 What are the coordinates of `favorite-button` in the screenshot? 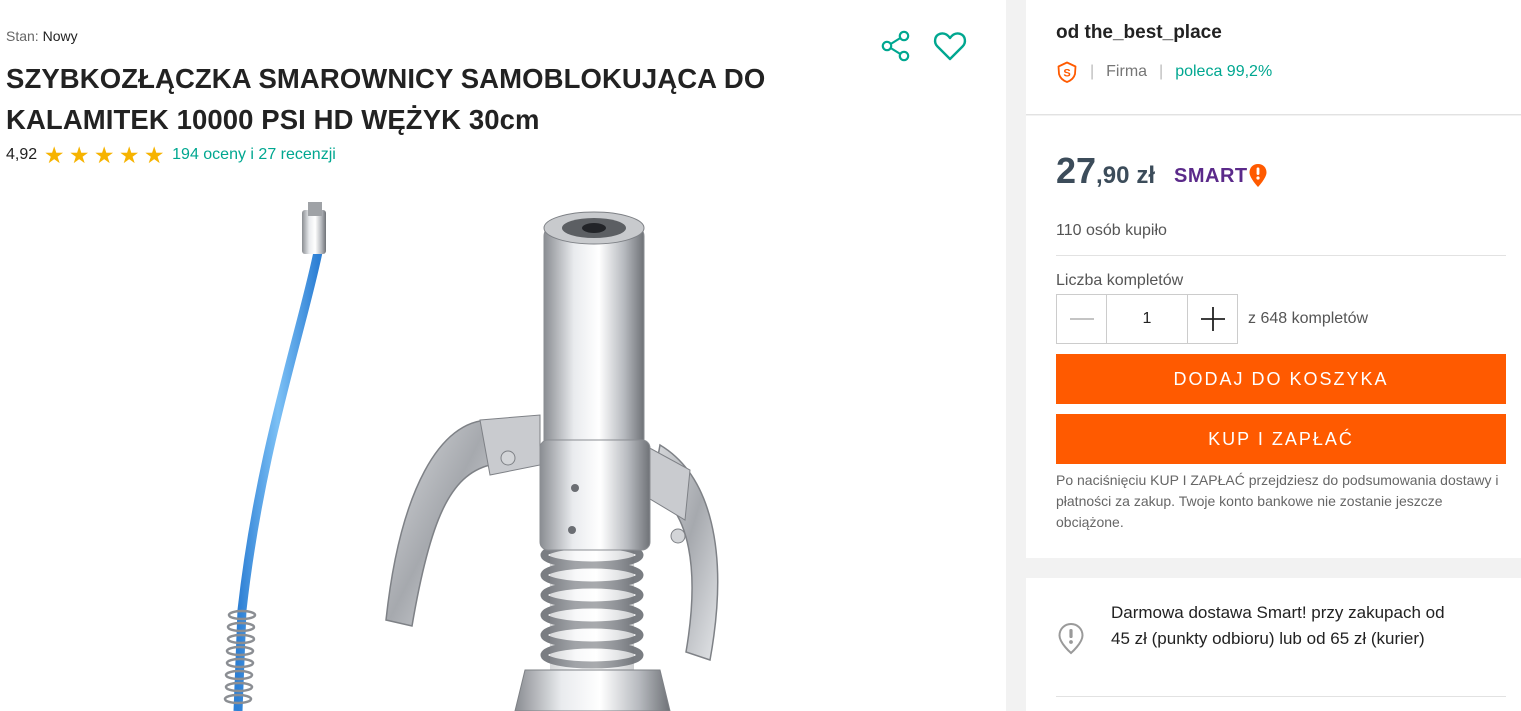 It's located at (950, 46).